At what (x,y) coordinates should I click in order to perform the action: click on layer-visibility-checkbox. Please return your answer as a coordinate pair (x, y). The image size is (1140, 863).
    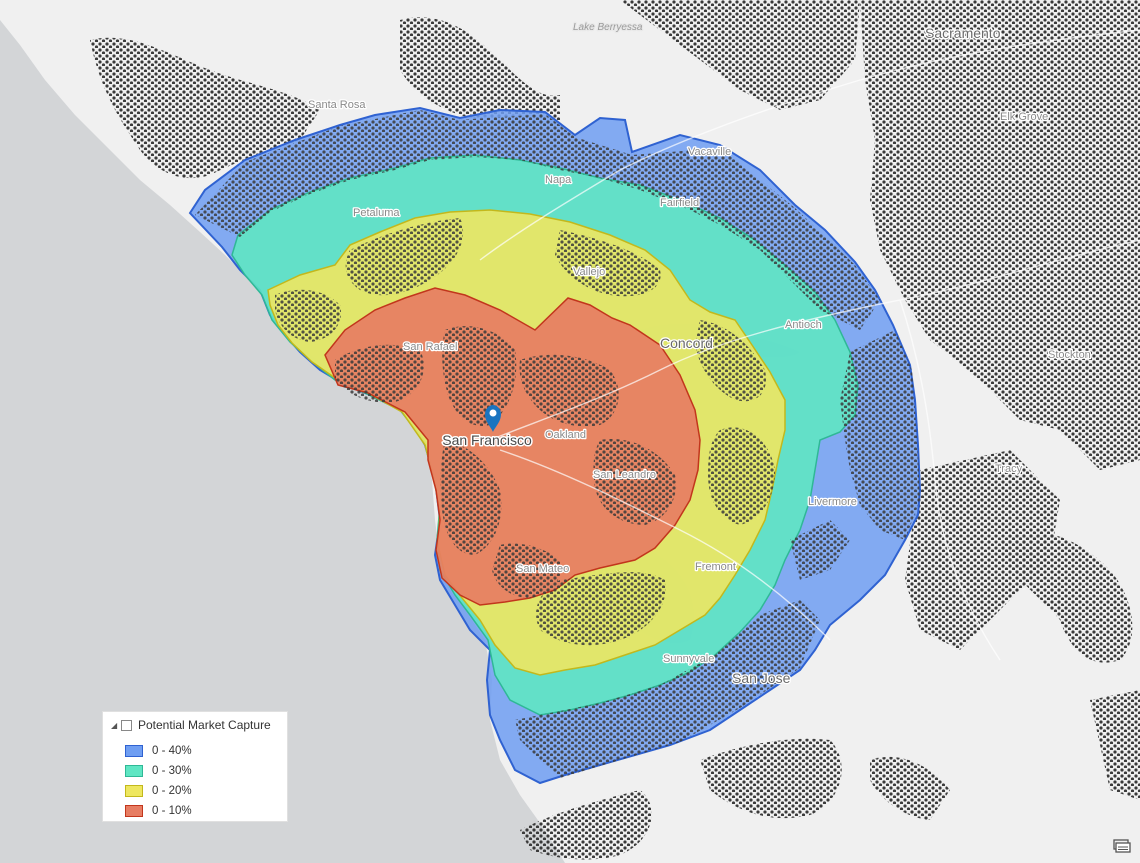
    Looking at the image, I should click on (126, 725).